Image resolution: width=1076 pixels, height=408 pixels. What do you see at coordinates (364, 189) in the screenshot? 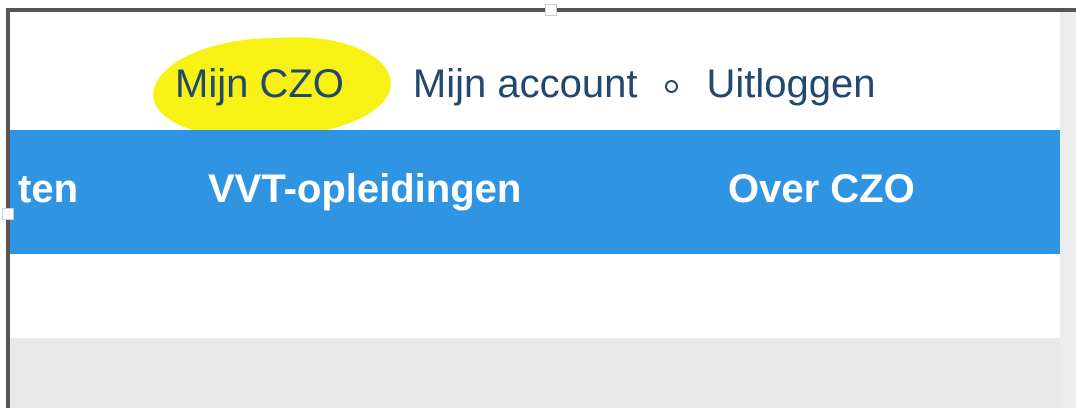
I see `nav-item-vvt-opleidingen: VVT-opleidingen` at bounding box center [364, 189].